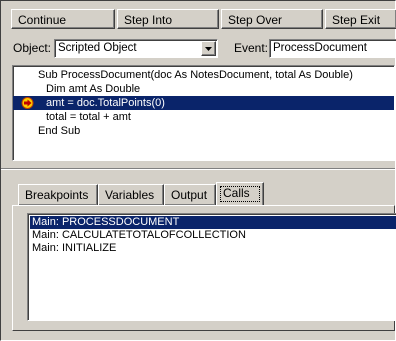  Describe the element at coordinates (203, 131) in the screenshot. I see `code-line: End Sub` at that location.